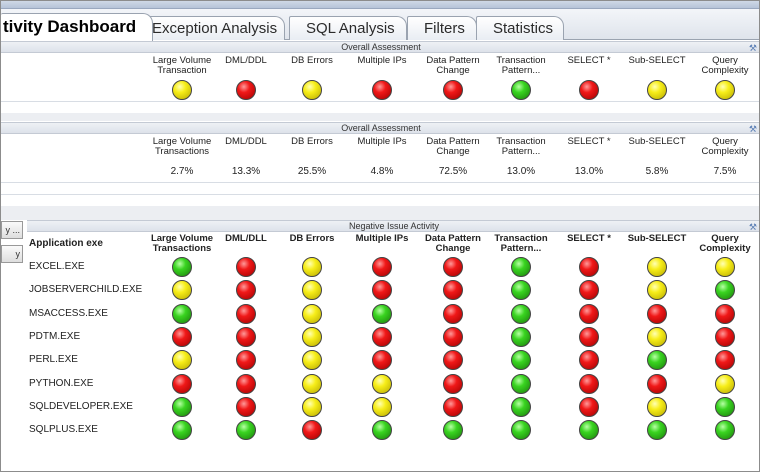 The image size is (760, 472). What do you see at coordinates (63, 429) in the screenshot?
I see `application-name: SQLPLUS.EXE` at bounding box center [63, 429].